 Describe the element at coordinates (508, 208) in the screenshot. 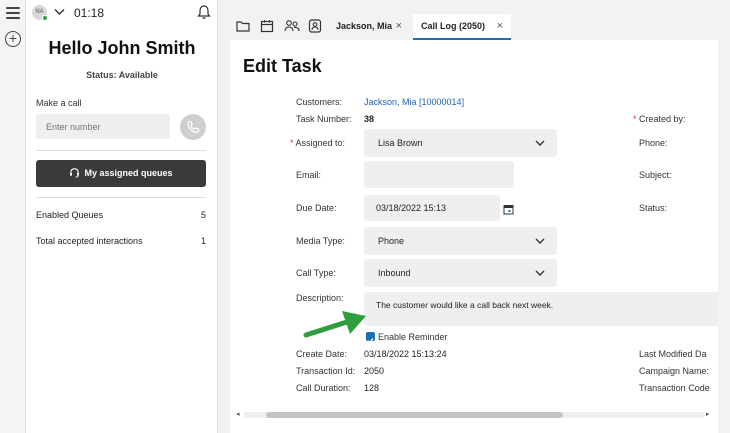

I see `calendar-picker-icon` at that location.